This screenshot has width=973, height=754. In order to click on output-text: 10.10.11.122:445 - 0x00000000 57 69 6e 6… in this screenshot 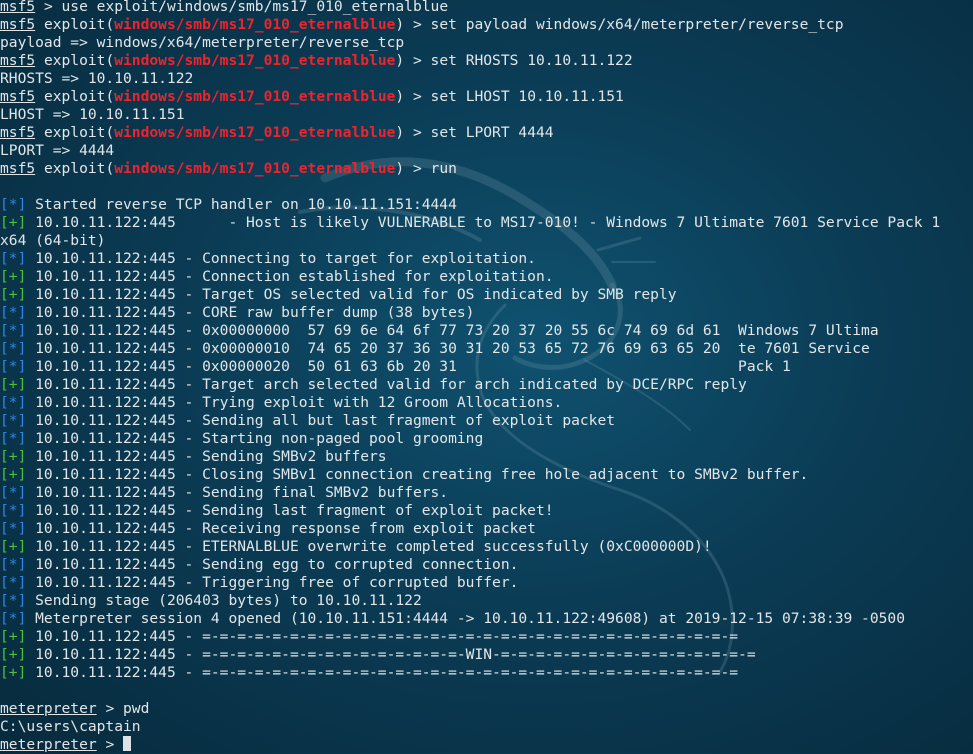, I will do `click(452, 330)`.